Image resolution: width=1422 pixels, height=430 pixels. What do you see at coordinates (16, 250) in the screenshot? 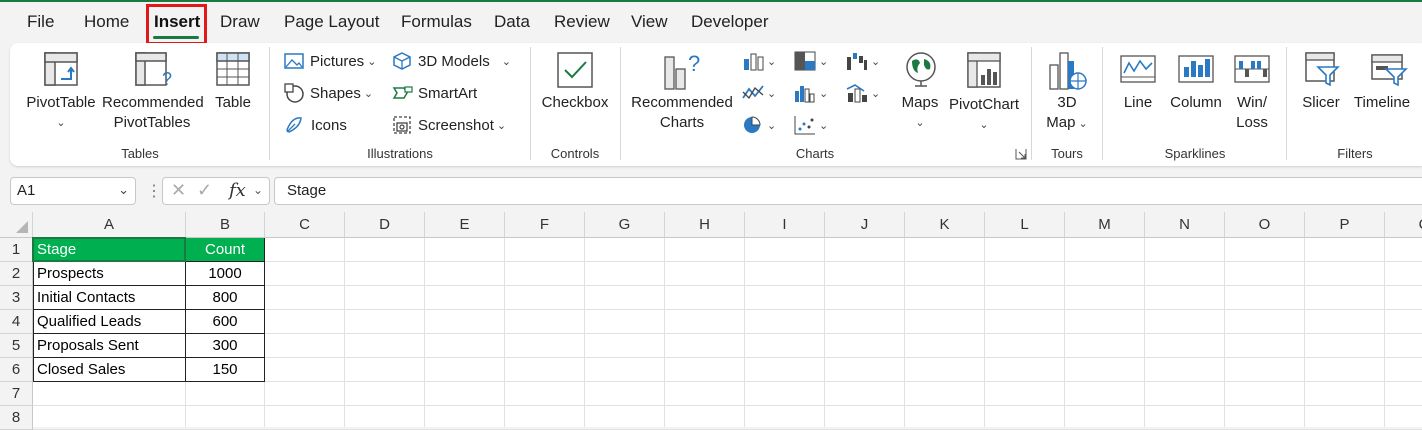
I see `row-header: 1` at bounding box center [16, 250].